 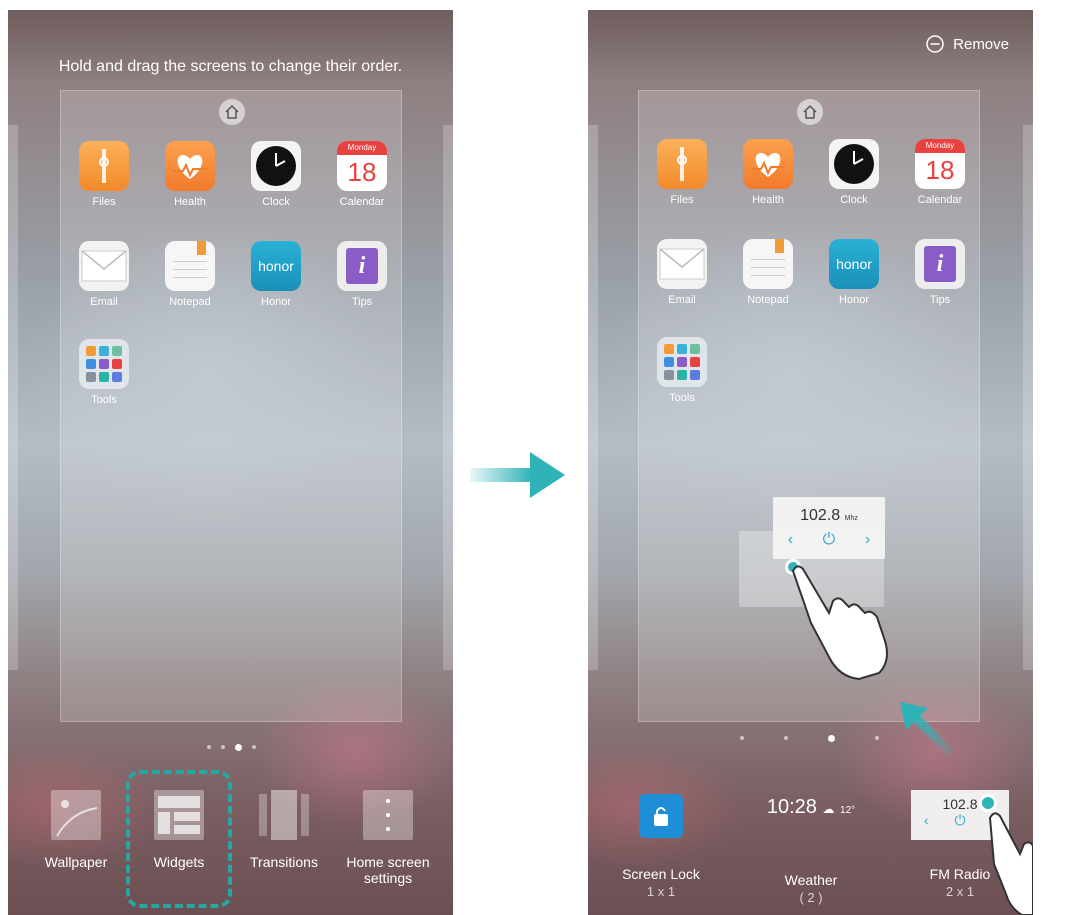 What do you see at coordinates (928, 730) in the screenshot?
I see `arrow-up-left-icon` at bounding box center [928, 730].